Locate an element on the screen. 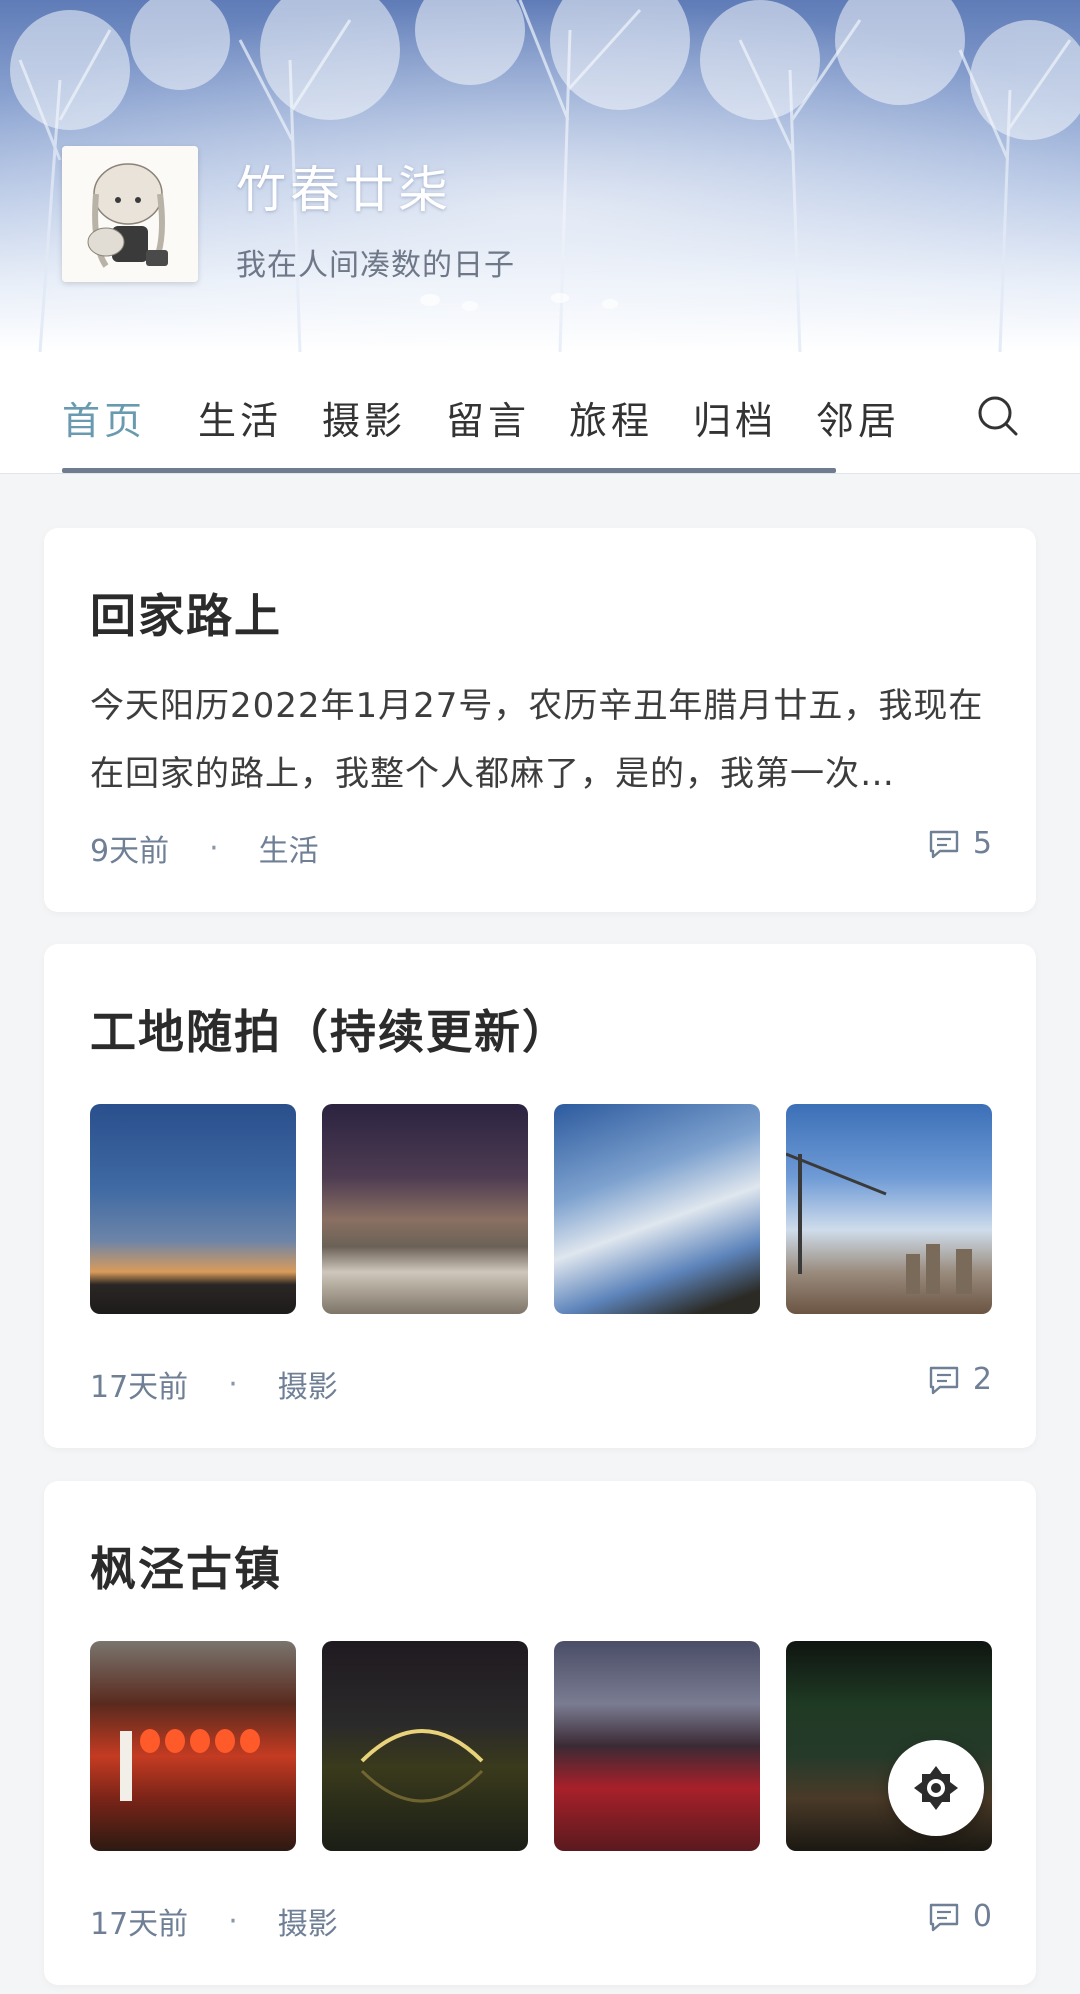 This screenshot has width=1080, height=1994. comment-count-value: 5 is located at coordinates (982, 843).